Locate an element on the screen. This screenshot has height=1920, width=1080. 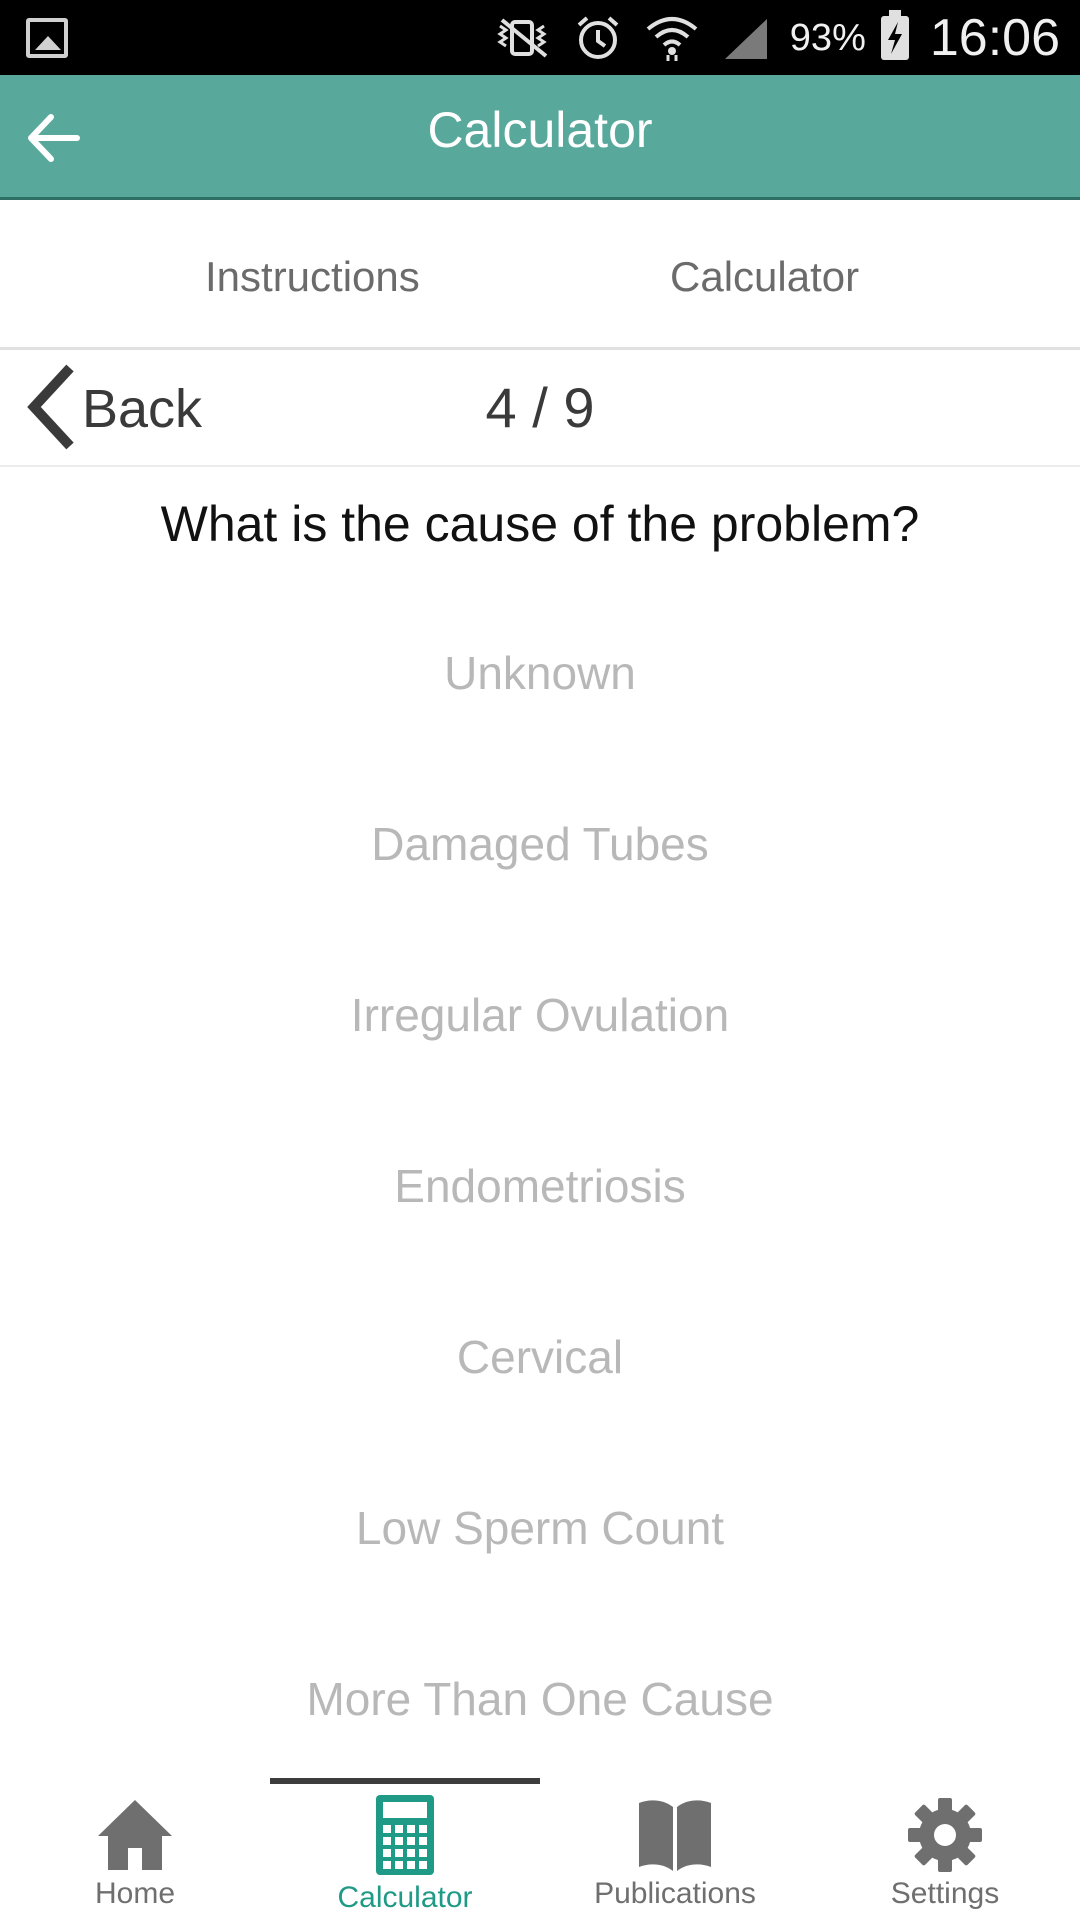
step-nav: Back 4 / 9 is located at coordinates (540, 410).